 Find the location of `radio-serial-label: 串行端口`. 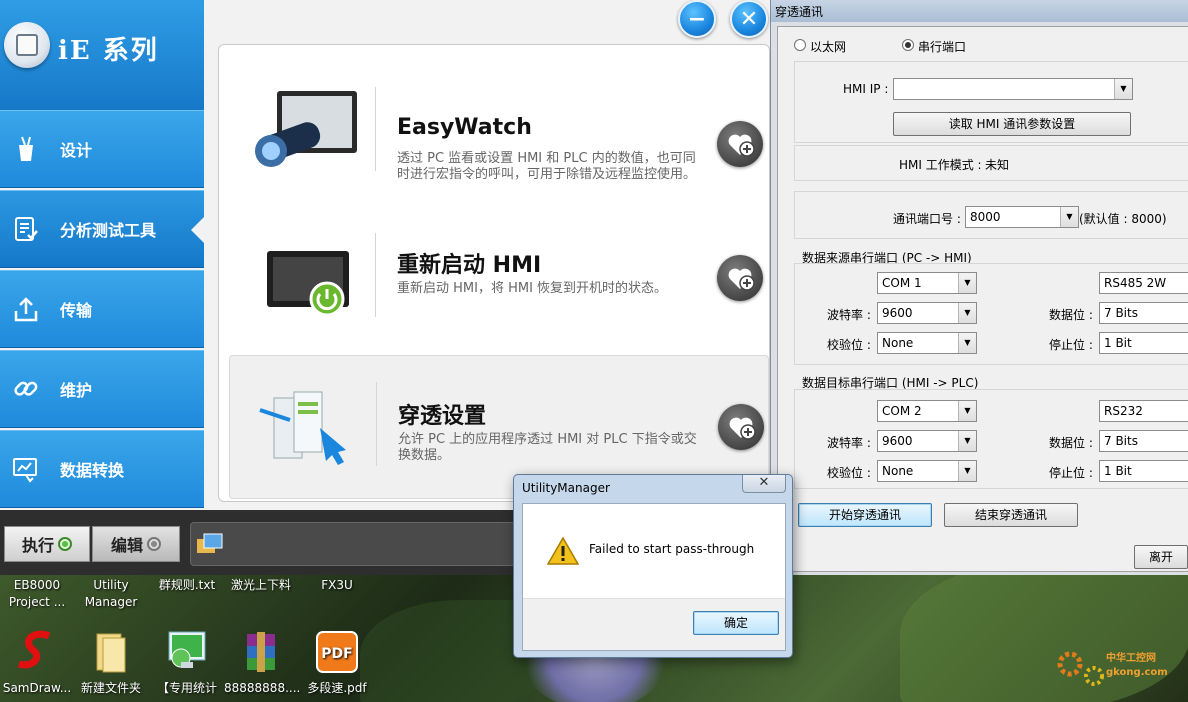

radio-serial-label: 串行端口 is located at coordinates (942, 47).